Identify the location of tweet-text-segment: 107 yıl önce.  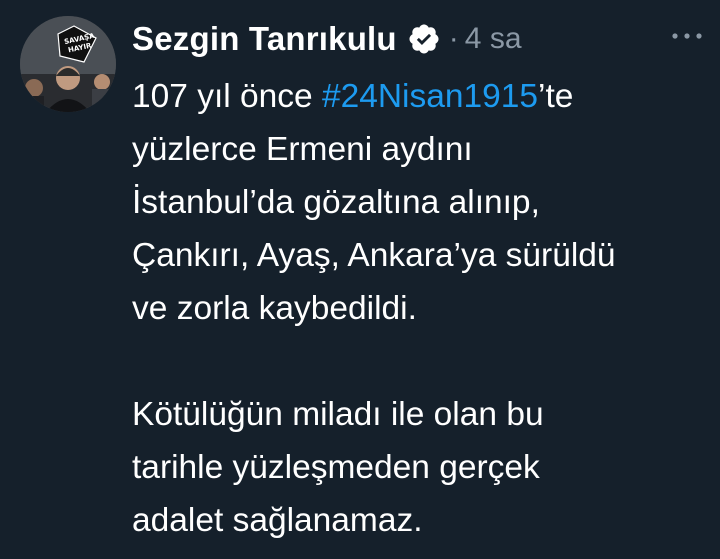
(227, 96).